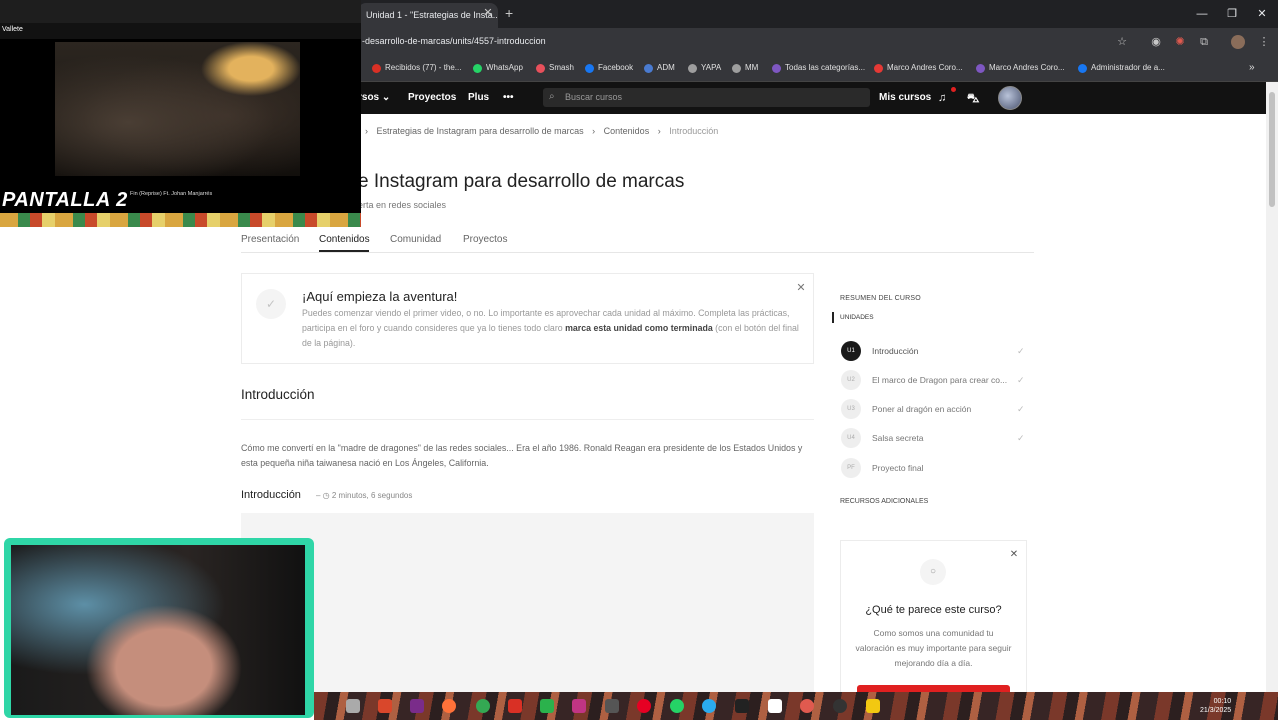  Describe the element at coordinates (851, 409) in the screenshot. I see `unit-badge: U3` at that location.